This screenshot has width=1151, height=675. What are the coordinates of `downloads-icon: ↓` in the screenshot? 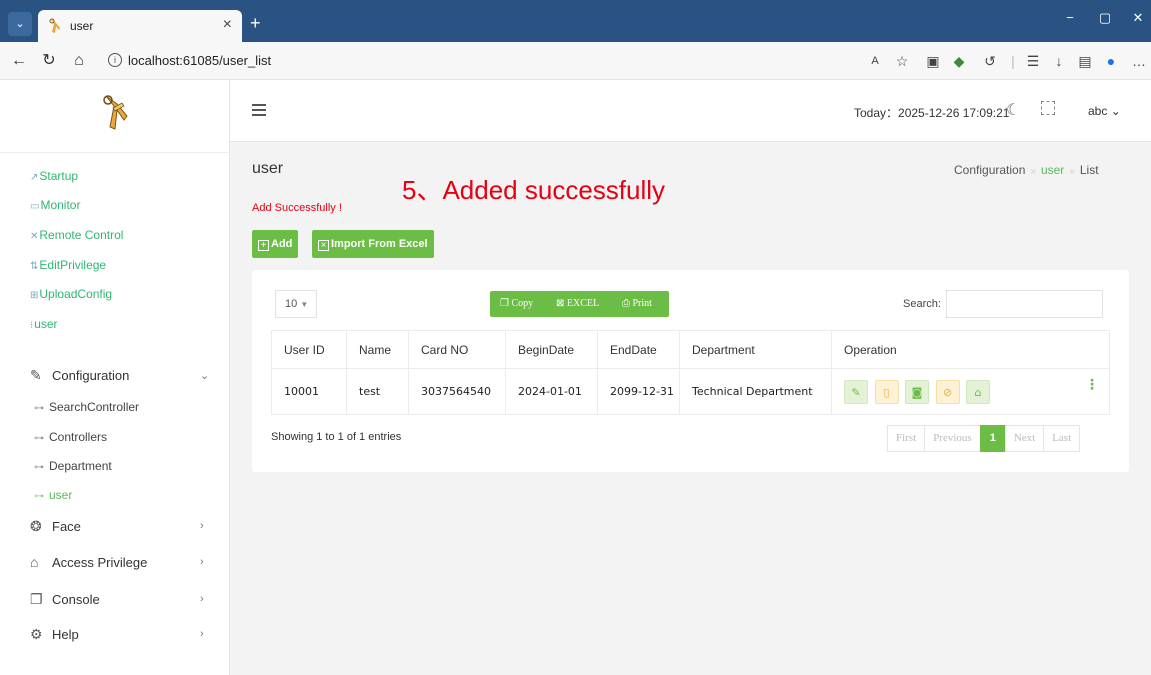 It's located at (1059, 61).